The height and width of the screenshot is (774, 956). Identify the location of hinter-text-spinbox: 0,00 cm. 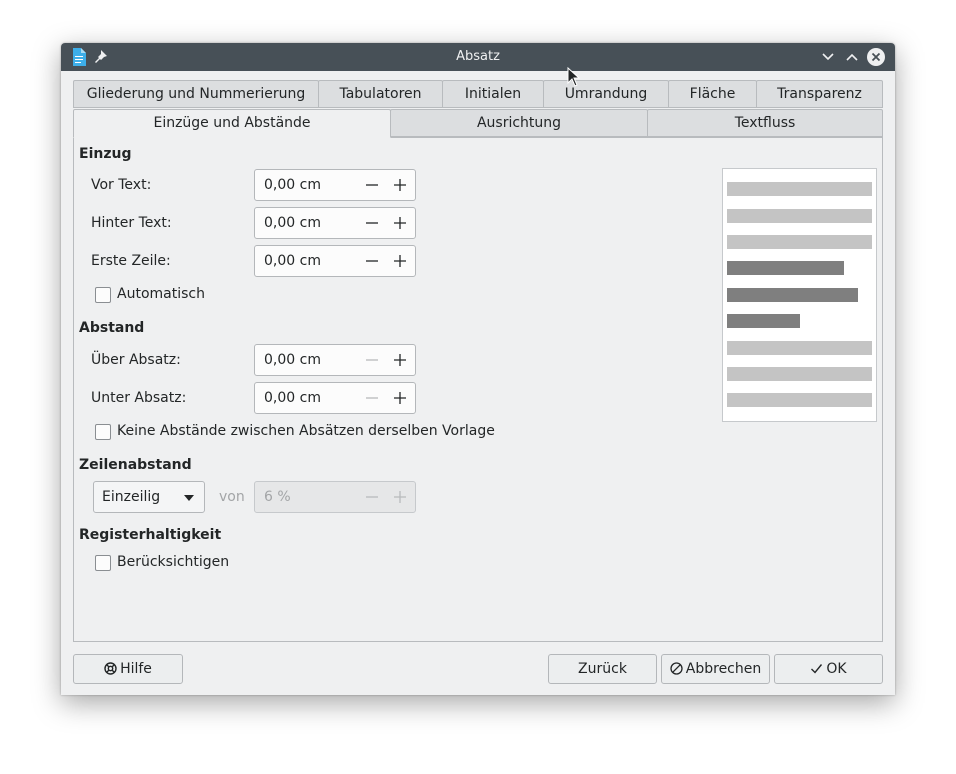
(335, 223).